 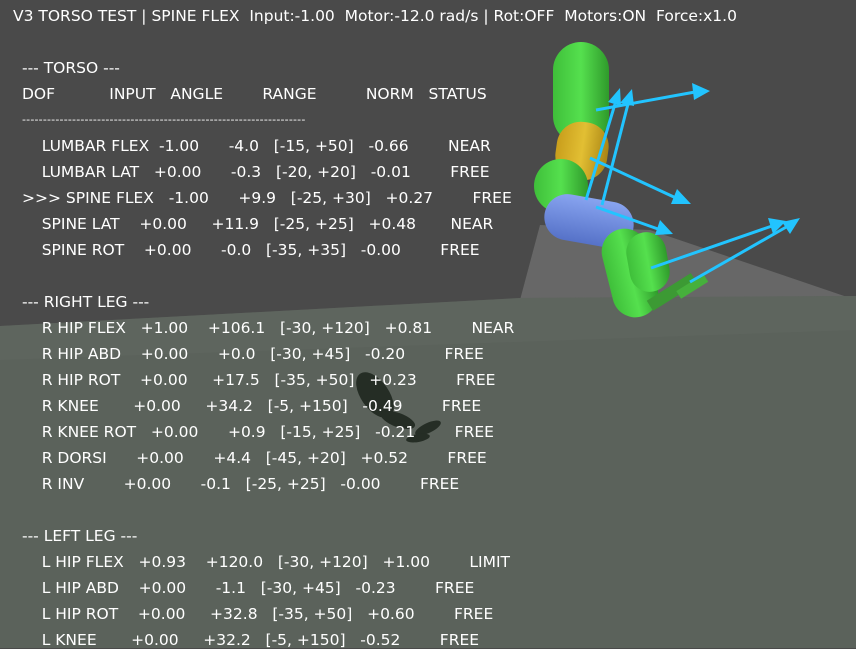 What do you see at coordinates (254, 94) in the screenshot?
I see `joint-table-column-headers: DOF INPUT ANGLE RANGE NORM STATUS` at bounding box center [254, 94].